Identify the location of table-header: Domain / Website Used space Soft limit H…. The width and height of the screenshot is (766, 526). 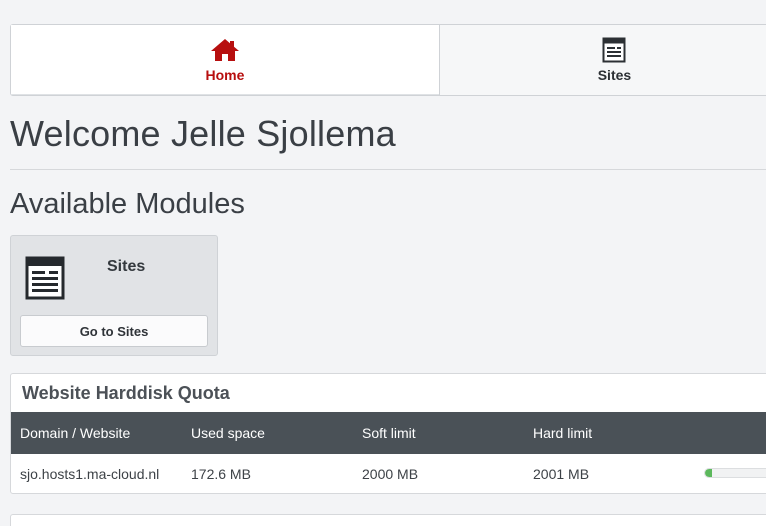
(388, 433).